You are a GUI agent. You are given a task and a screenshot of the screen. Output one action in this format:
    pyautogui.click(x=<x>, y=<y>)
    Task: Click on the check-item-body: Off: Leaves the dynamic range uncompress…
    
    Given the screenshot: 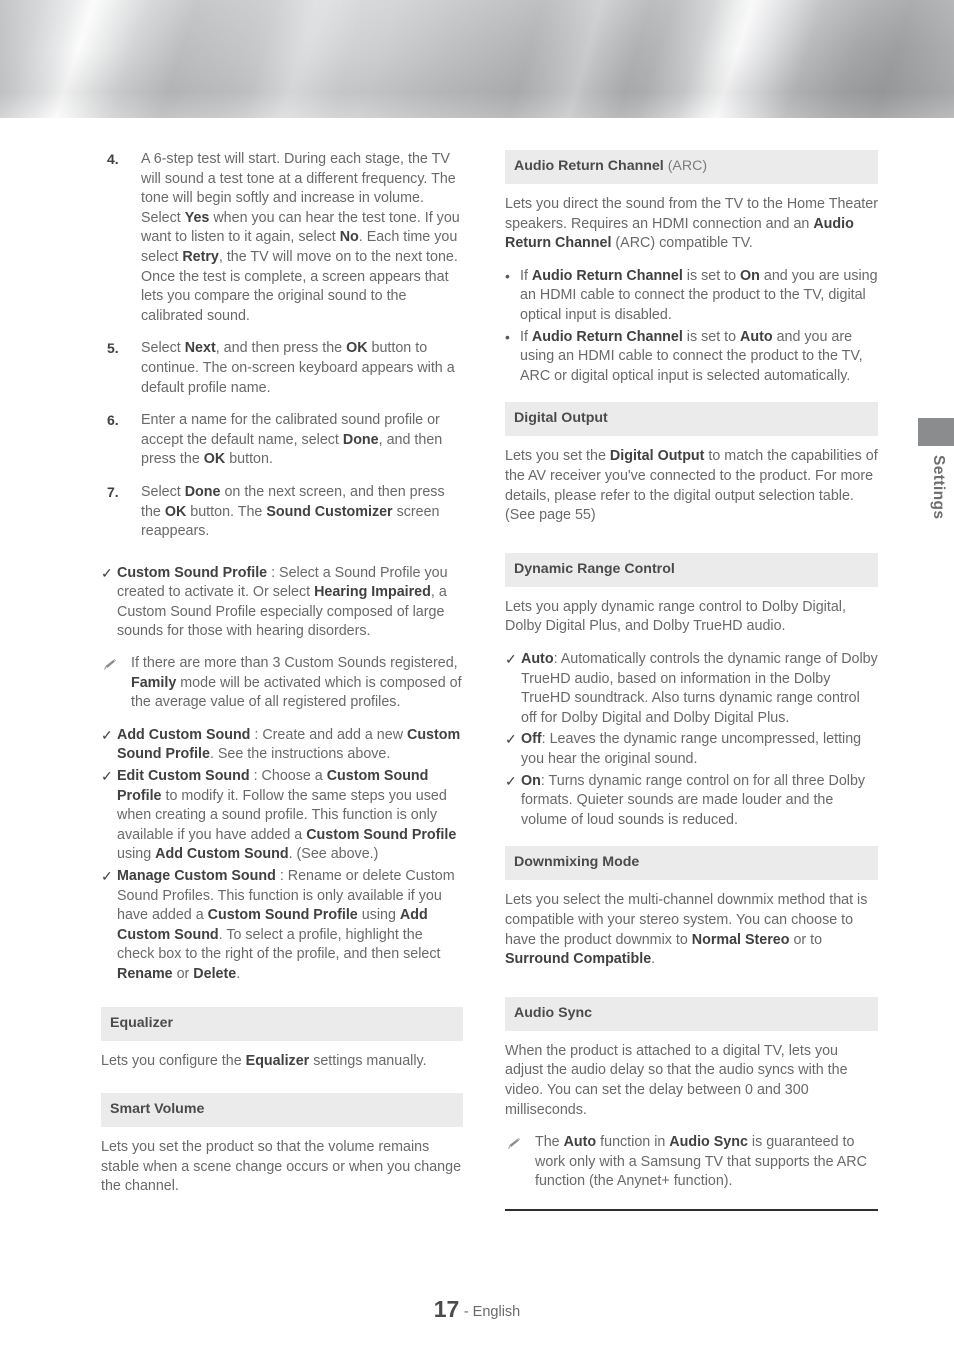 What is the action you would take?
    pyautogui.click(x=699, y=749)
    